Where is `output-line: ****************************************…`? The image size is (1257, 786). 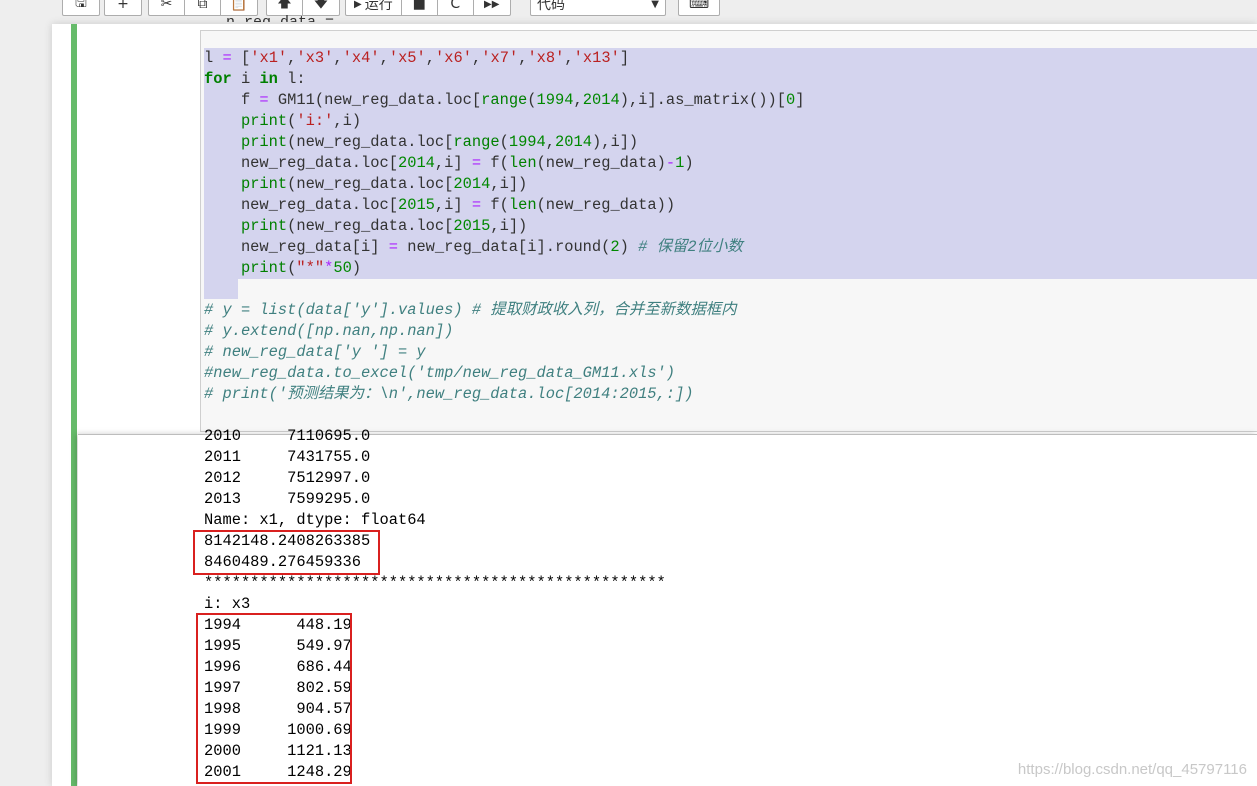 output-line: ****************************************… is located at coordinates (435, 583).